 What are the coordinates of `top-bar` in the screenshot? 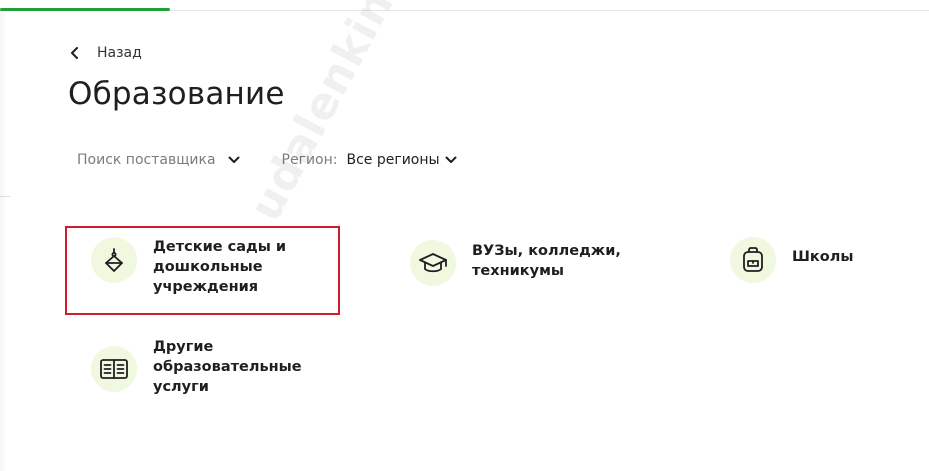 It's located at (464, 6).